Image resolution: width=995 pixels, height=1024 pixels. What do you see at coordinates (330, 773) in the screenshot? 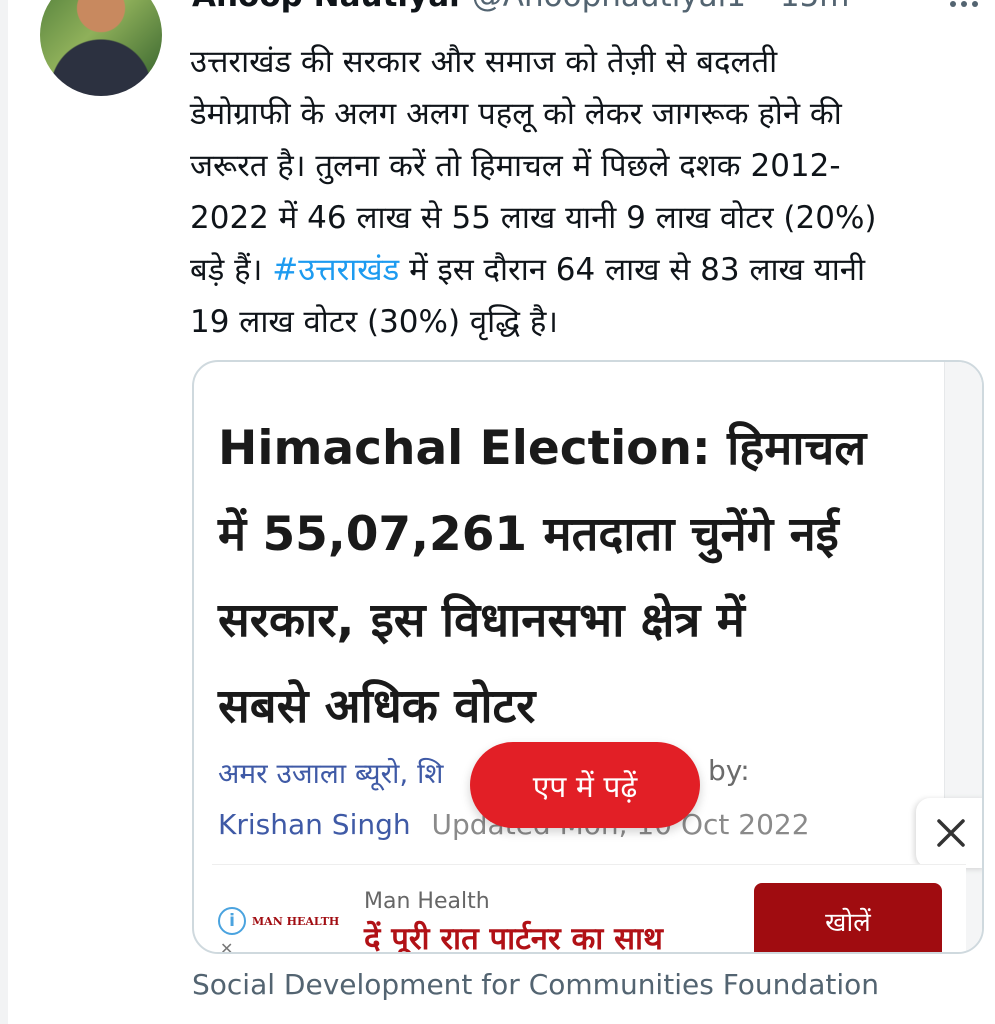
I see `byline-source: अमर उजाला ब्यूरो, शि` at bounding box center [330, 773].